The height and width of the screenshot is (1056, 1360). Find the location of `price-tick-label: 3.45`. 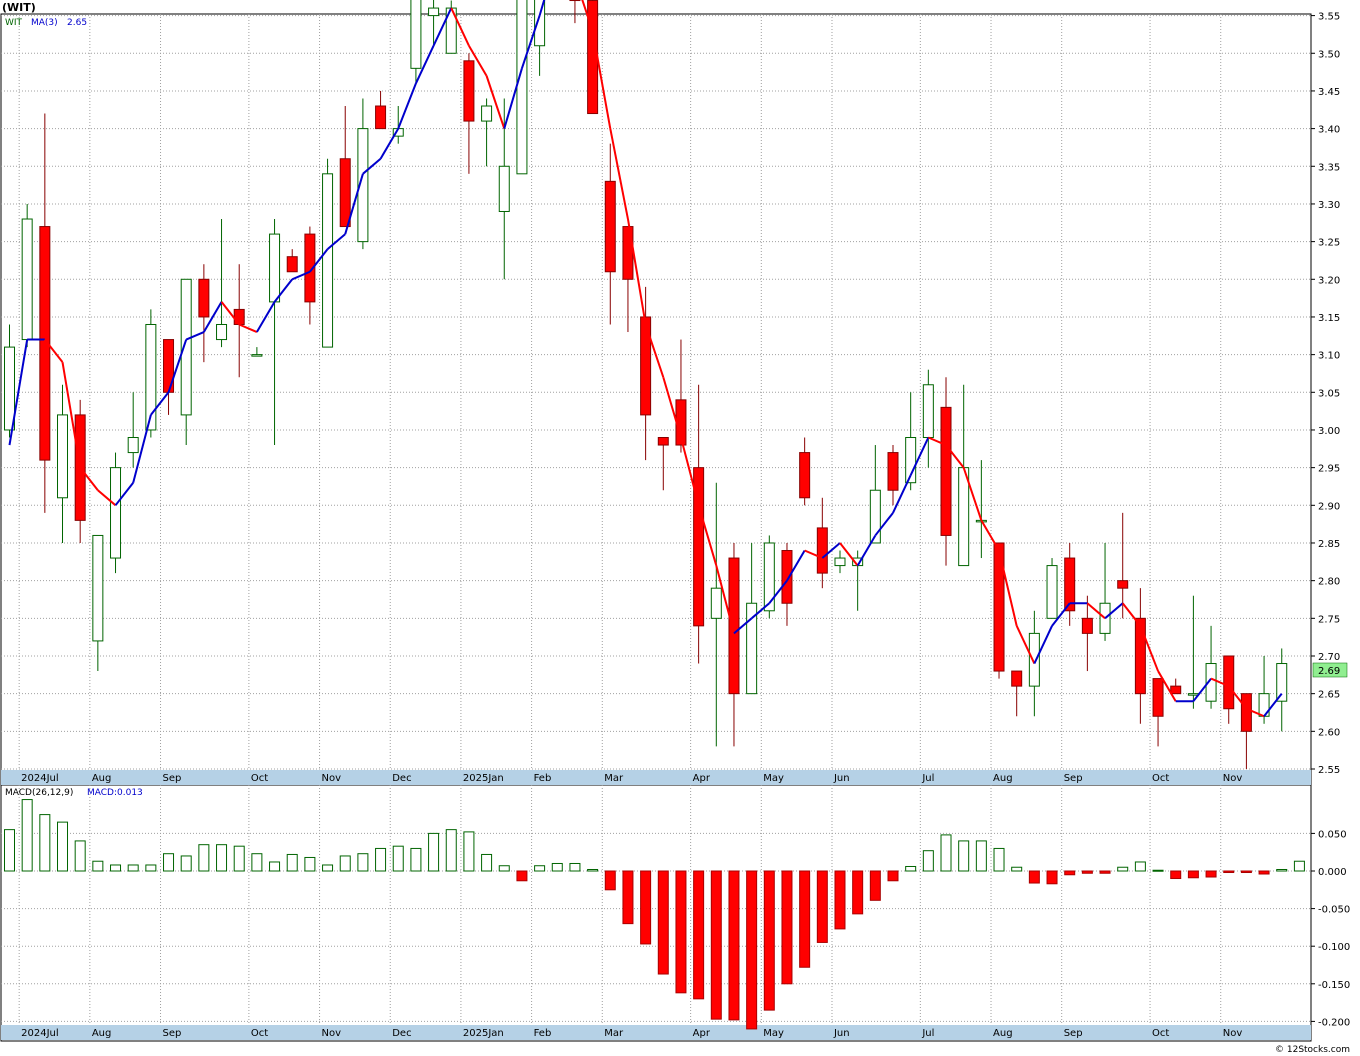

price-tick-label: 3.45 is located at coordinates (1329, 92).